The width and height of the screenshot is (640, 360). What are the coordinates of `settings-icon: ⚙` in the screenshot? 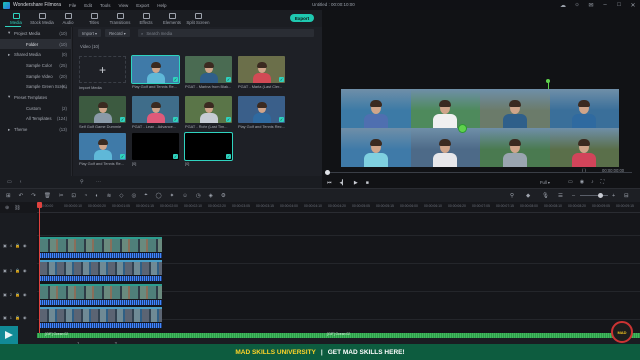 It's located at (223, 196).